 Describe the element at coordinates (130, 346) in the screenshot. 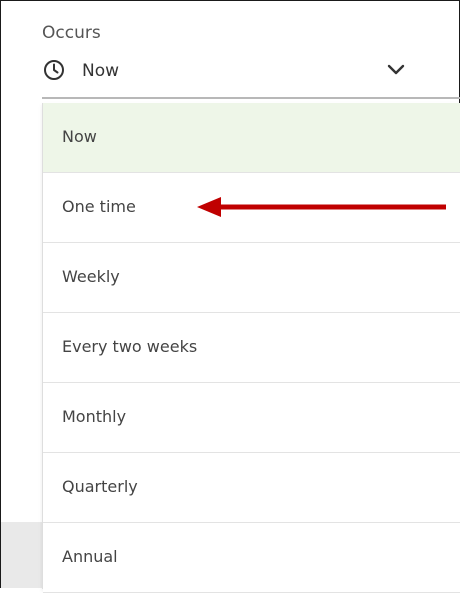

I see `option-label: Every two weeks` at that location.